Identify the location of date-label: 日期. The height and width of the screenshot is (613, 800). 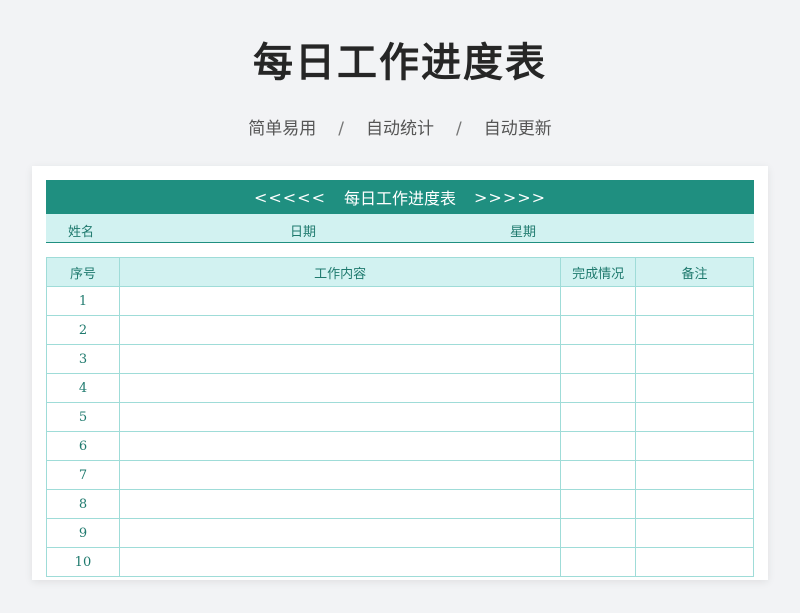
(303, 232).